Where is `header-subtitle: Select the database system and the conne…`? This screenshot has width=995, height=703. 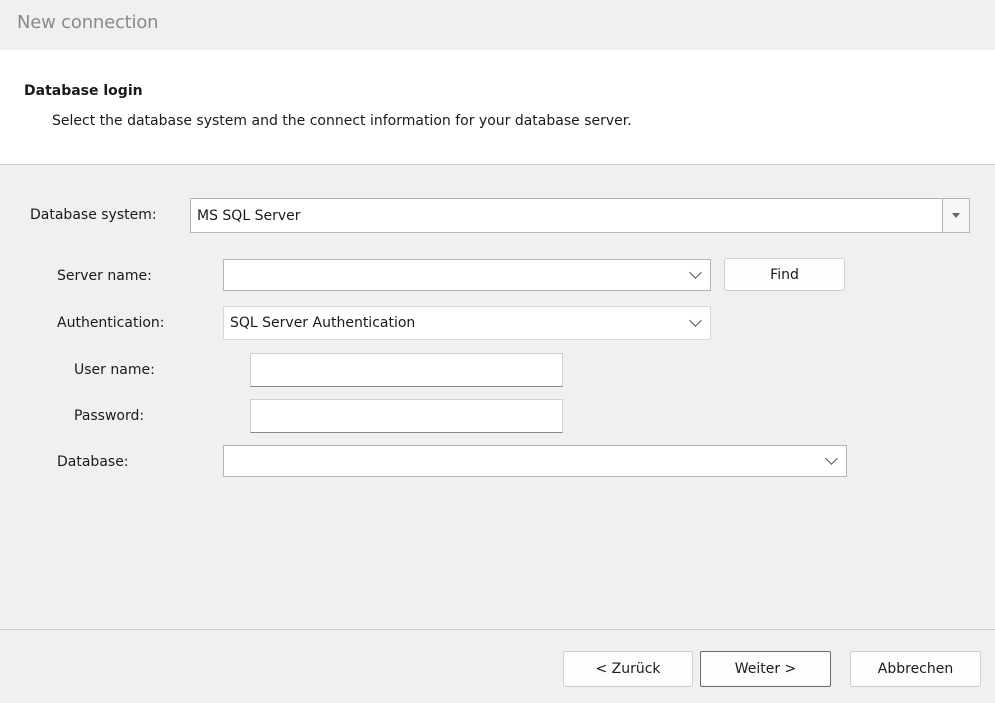
header-subtitle: Select the database system and the conne… is located at coordinates (342, 121).